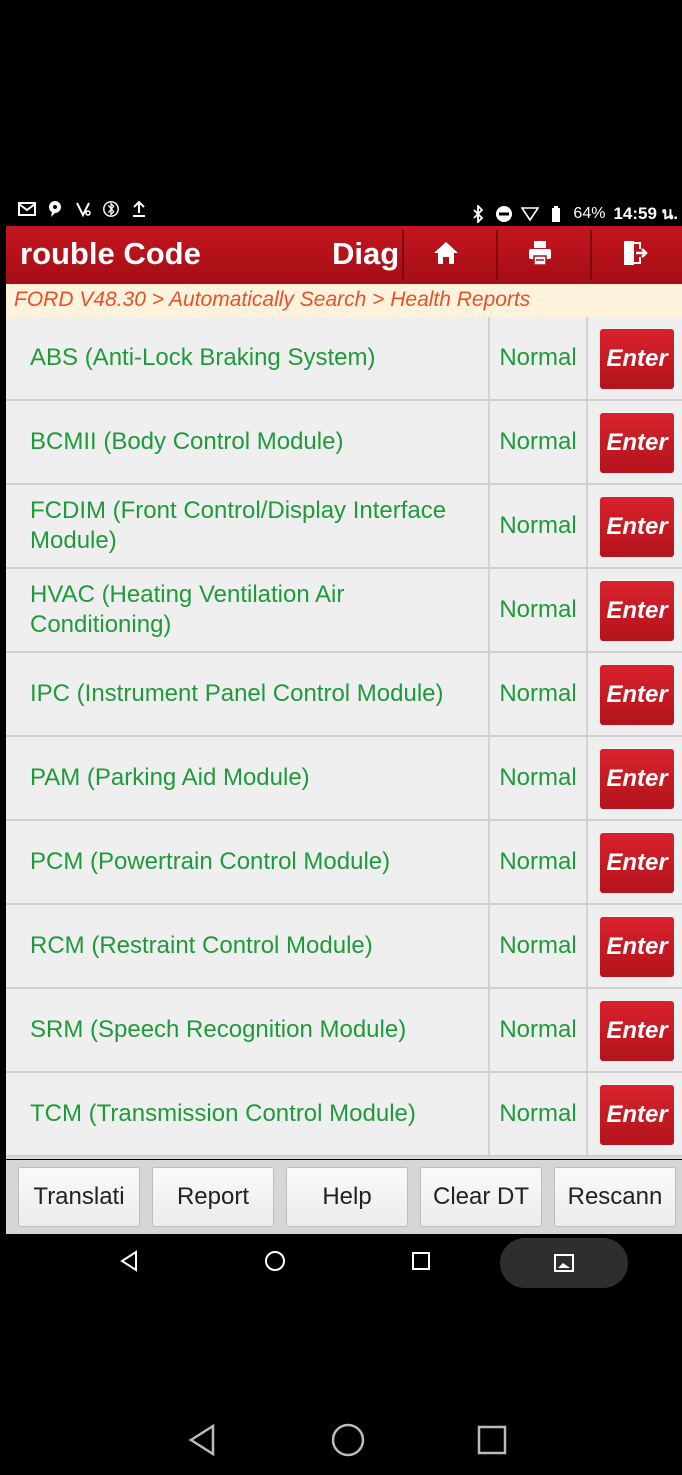 The width and height of the screenshot is (682, 1475). I want to click on system-recents-button, so click(492, 1440).